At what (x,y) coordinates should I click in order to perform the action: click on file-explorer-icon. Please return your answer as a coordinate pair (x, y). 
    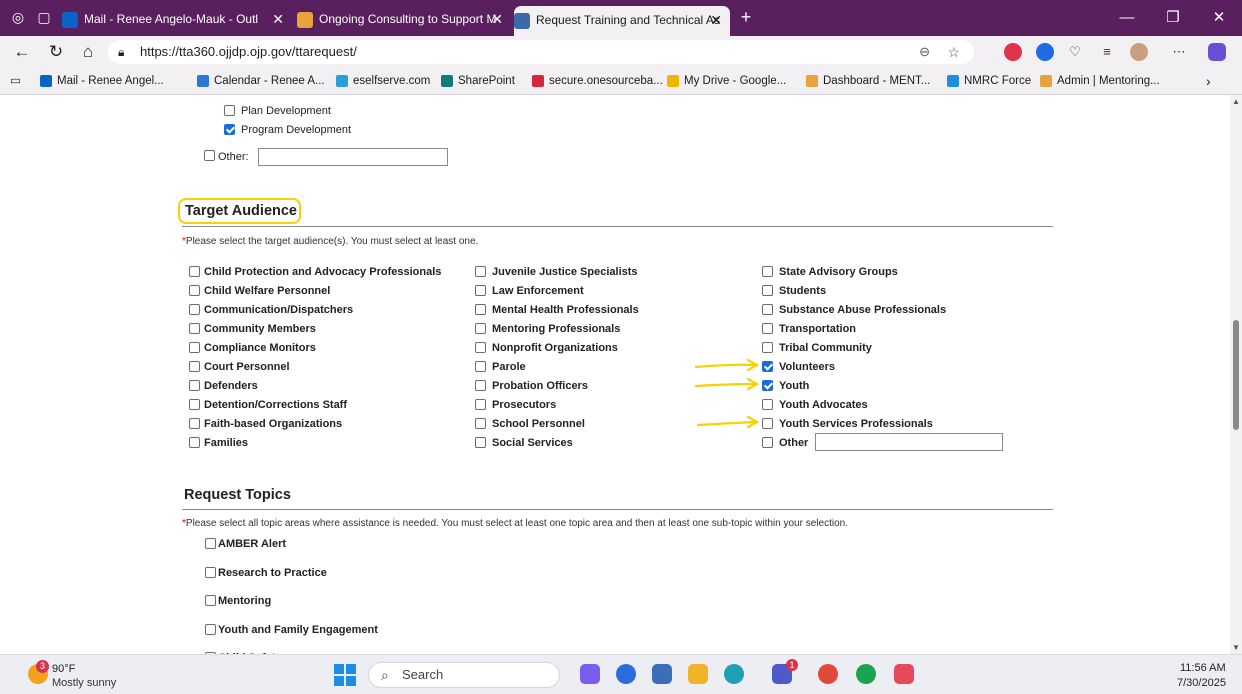
    Looking at the image, I should click on (698, 674).